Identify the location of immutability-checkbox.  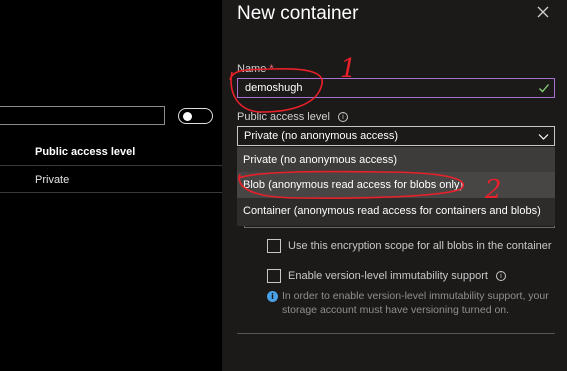
(274, 276).